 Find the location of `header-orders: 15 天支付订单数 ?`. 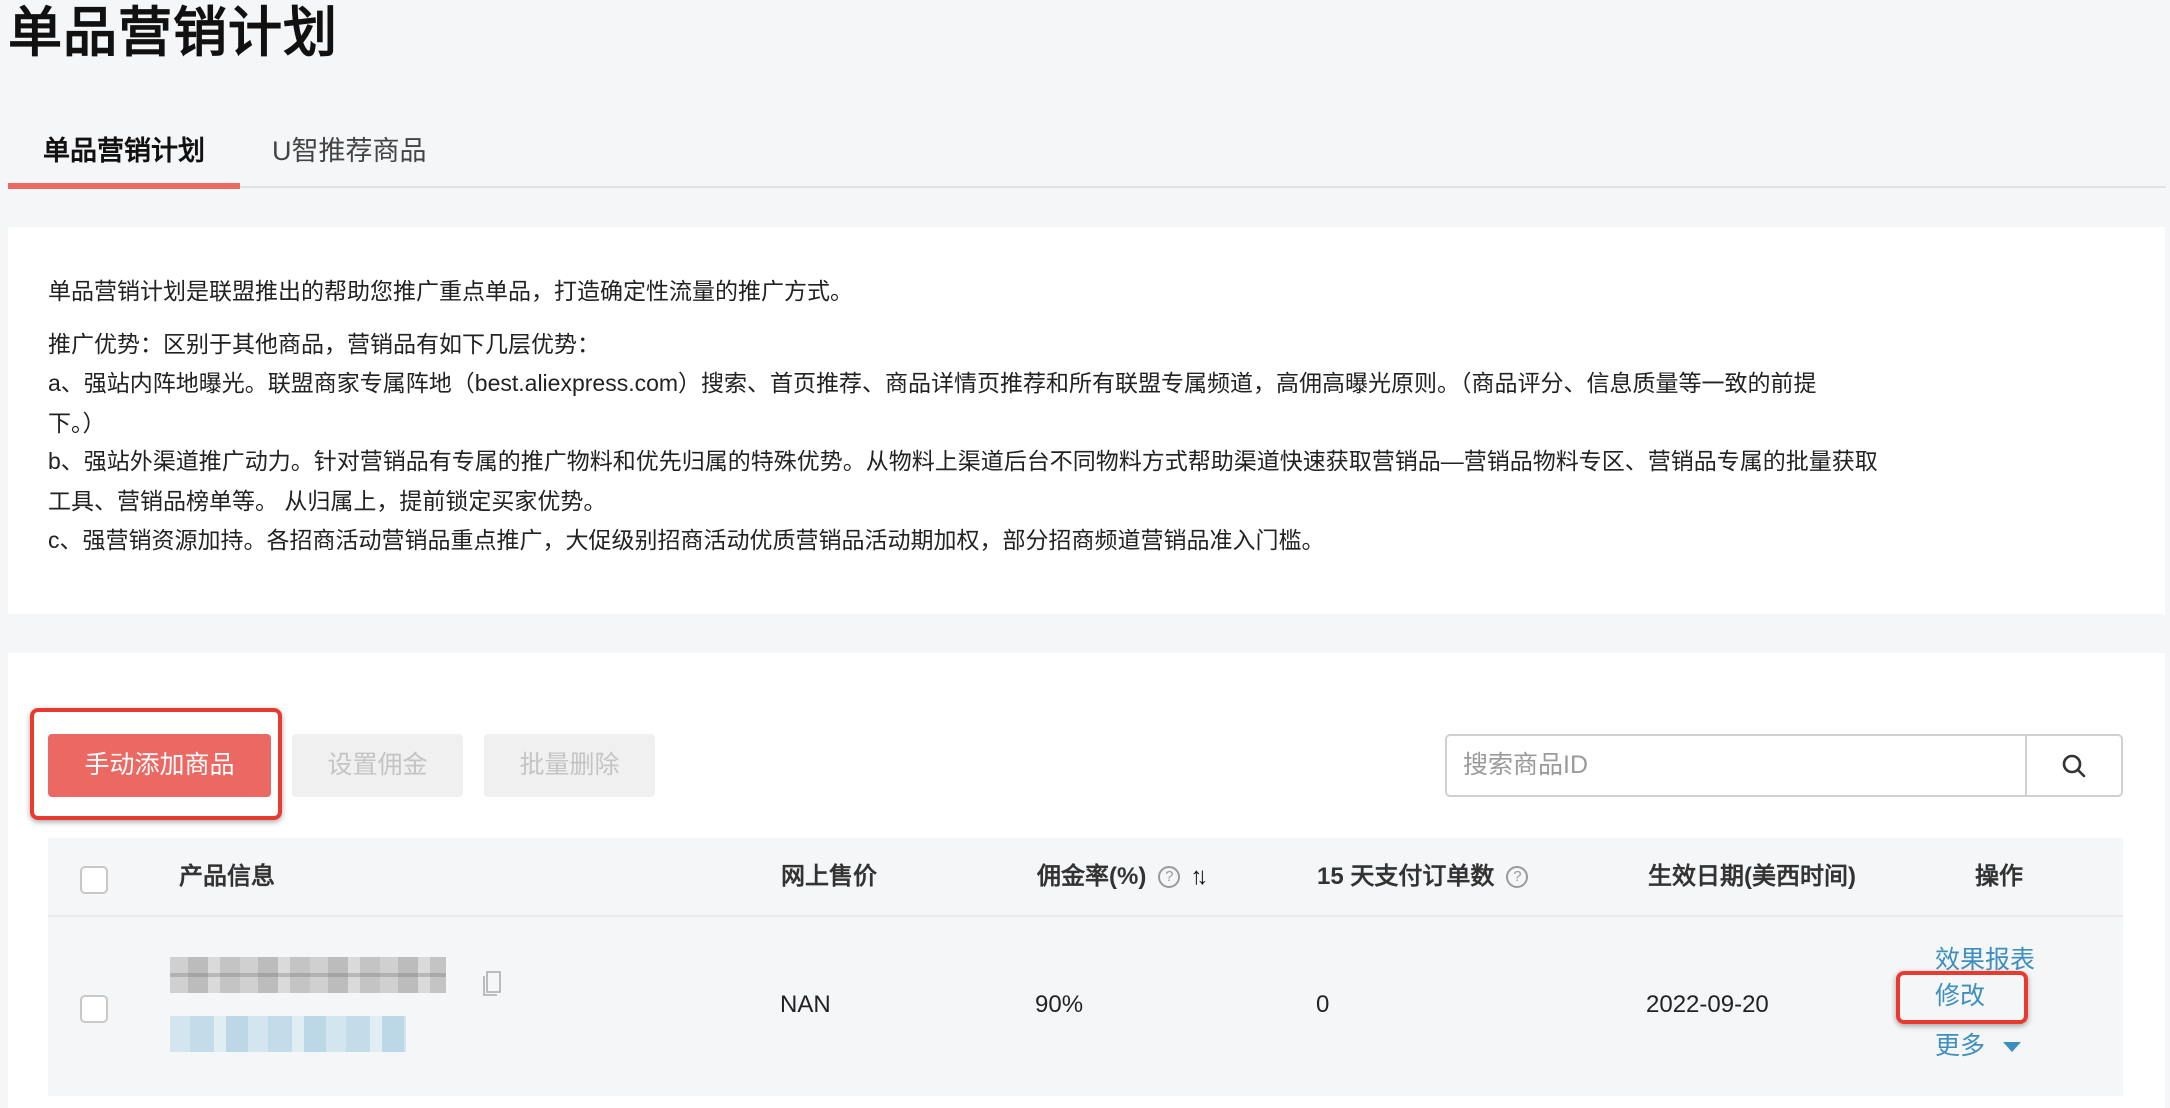

header-orders: 15 天支付订单数 ? is located at coordinates (1423, 876).